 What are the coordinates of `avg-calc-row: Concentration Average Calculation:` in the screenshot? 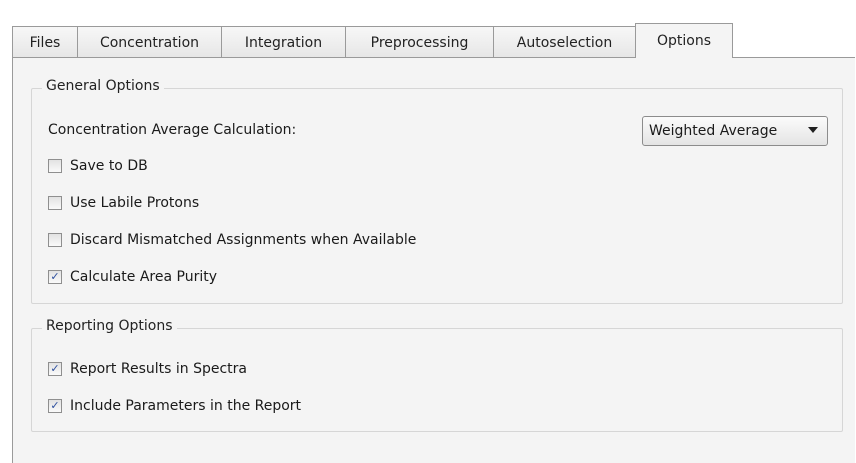 It's located at (172, 130).